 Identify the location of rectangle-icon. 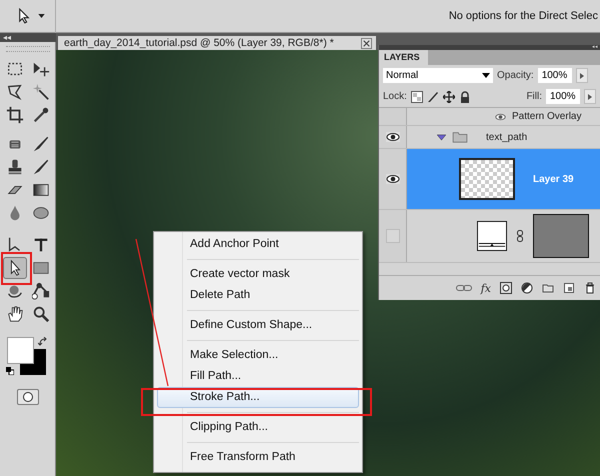
(41, 268).